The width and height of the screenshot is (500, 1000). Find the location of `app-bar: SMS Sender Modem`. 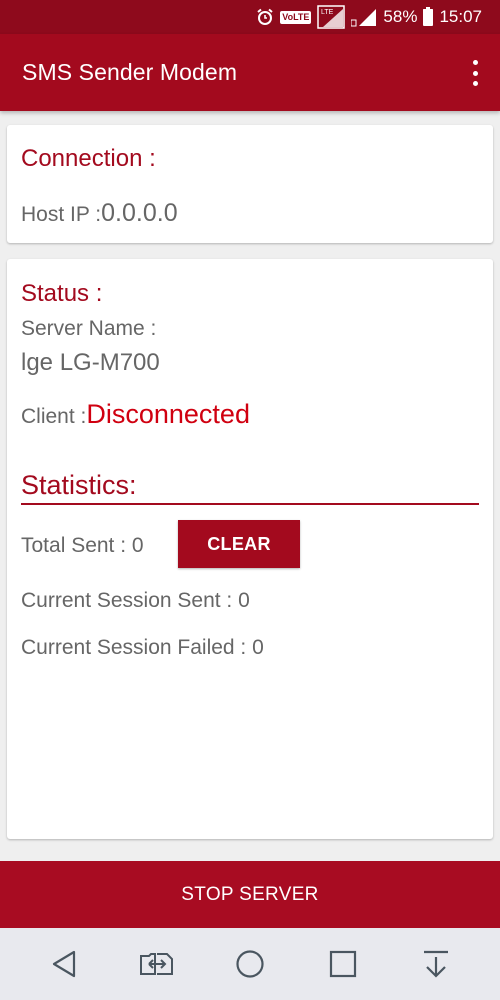

app-bar: SMS Sender Modem is located at coordinates (250, 72).